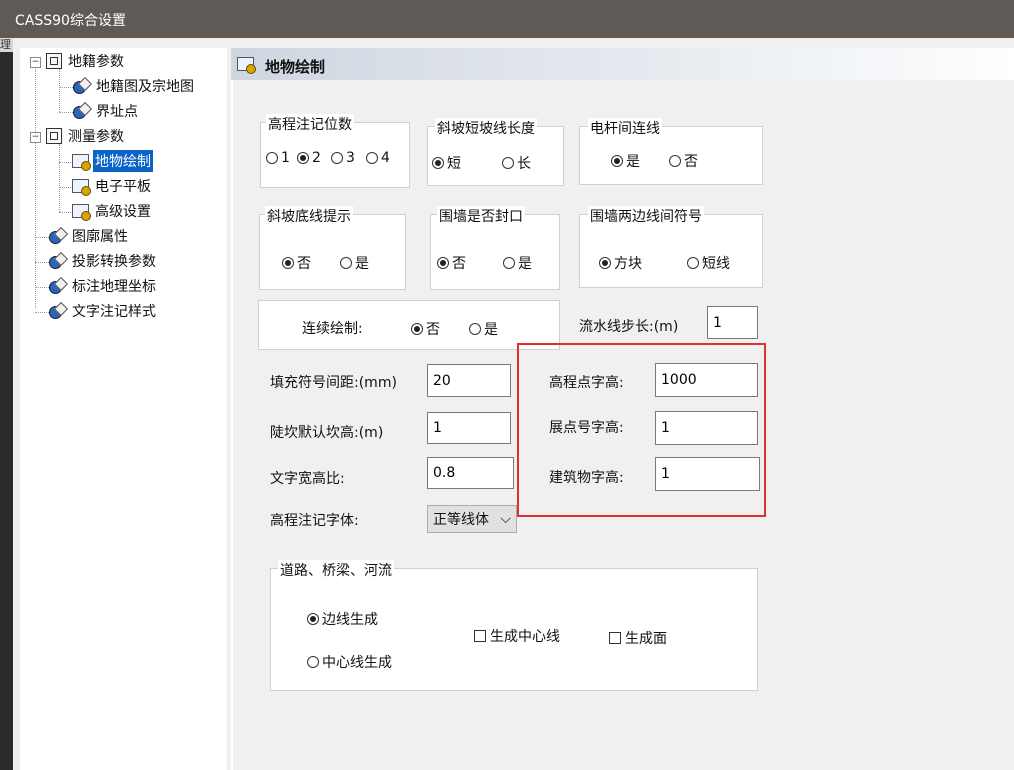 The image size is (1014, 770). Describe the element at coordinates (469, 428) in the screenshot. I see `pit-height-input` at that location.